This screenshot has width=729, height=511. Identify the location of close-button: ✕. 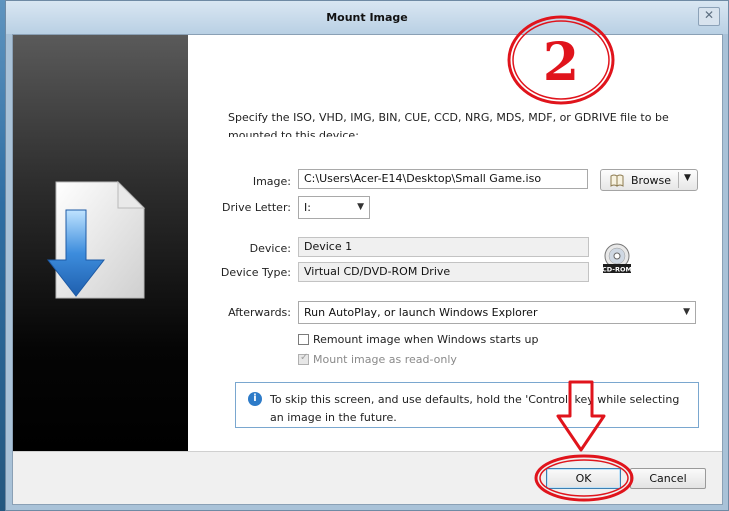
(709, 16).